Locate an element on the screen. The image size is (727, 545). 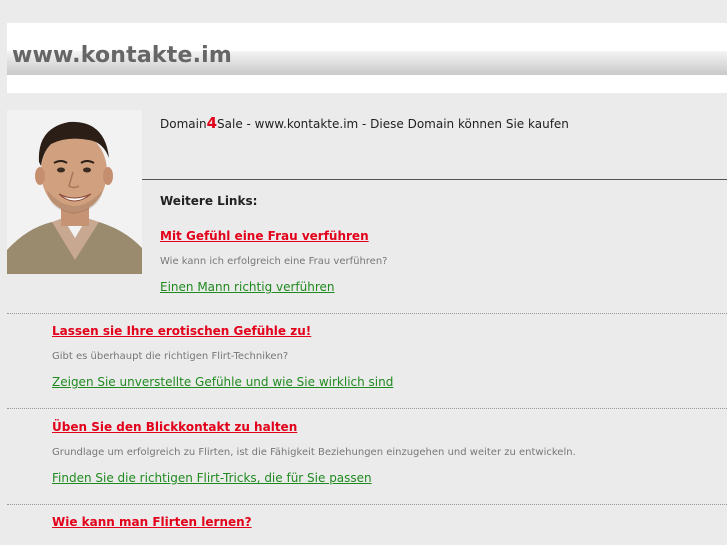
block-2-title-link: Üben Sie den Blickkontakt zu halten is located at coordinates (174, 427).